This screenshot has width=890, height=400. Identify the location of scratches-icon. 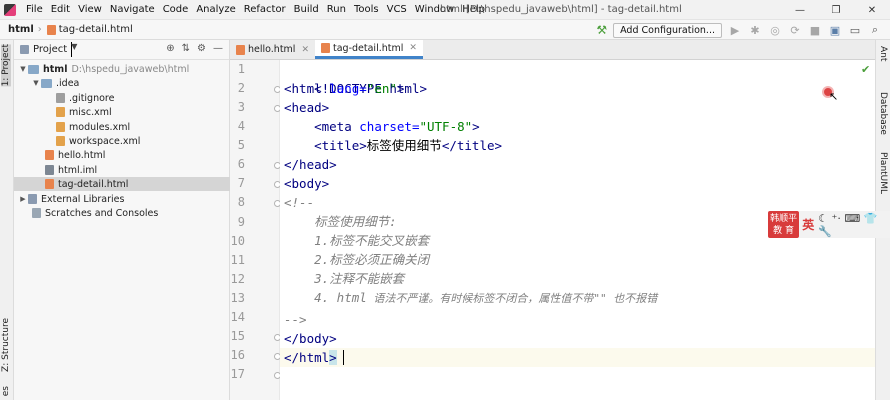
(36, 213).